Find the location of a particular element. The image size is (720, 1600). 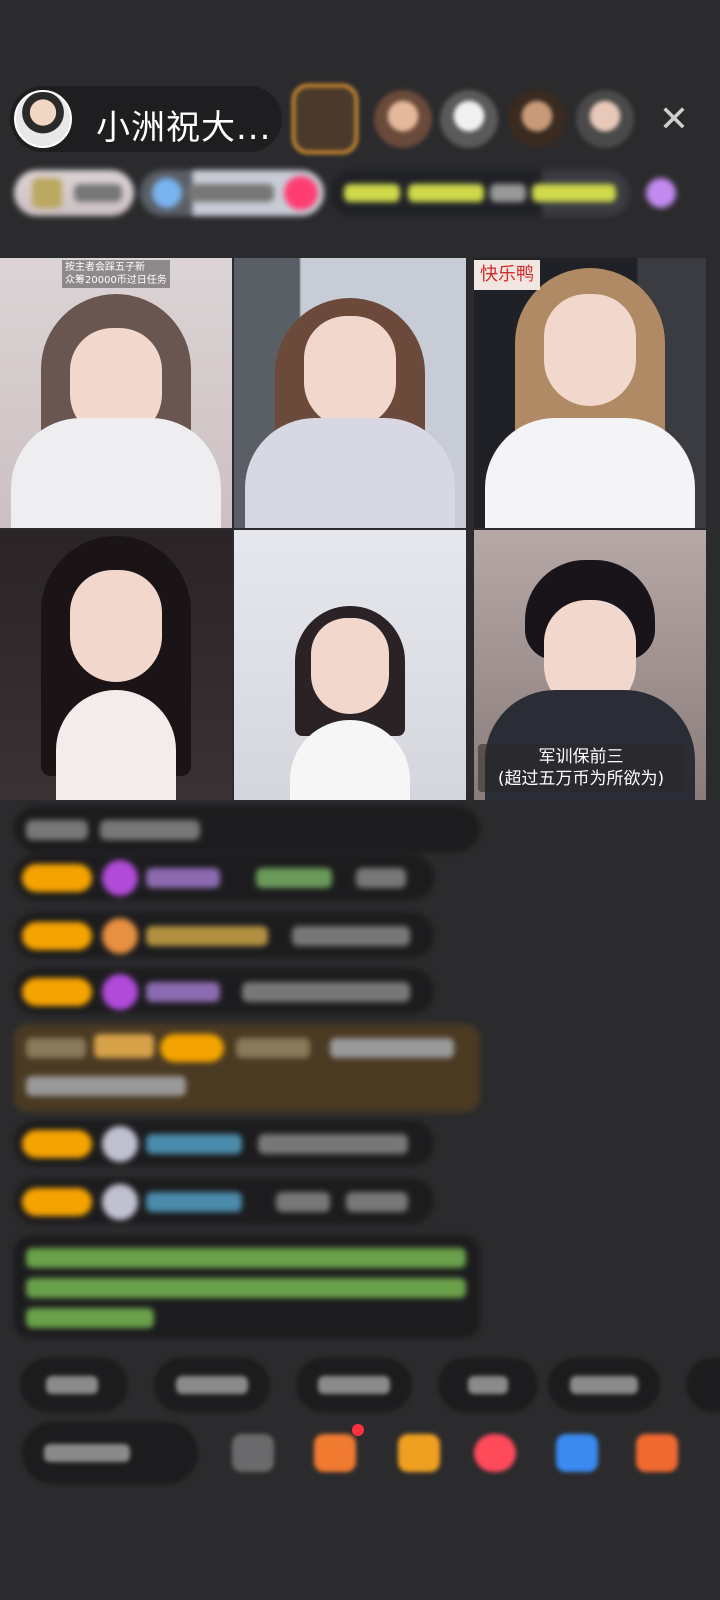

seat-name-tag: 快乐鸭 is located at coordinates (507, 275).